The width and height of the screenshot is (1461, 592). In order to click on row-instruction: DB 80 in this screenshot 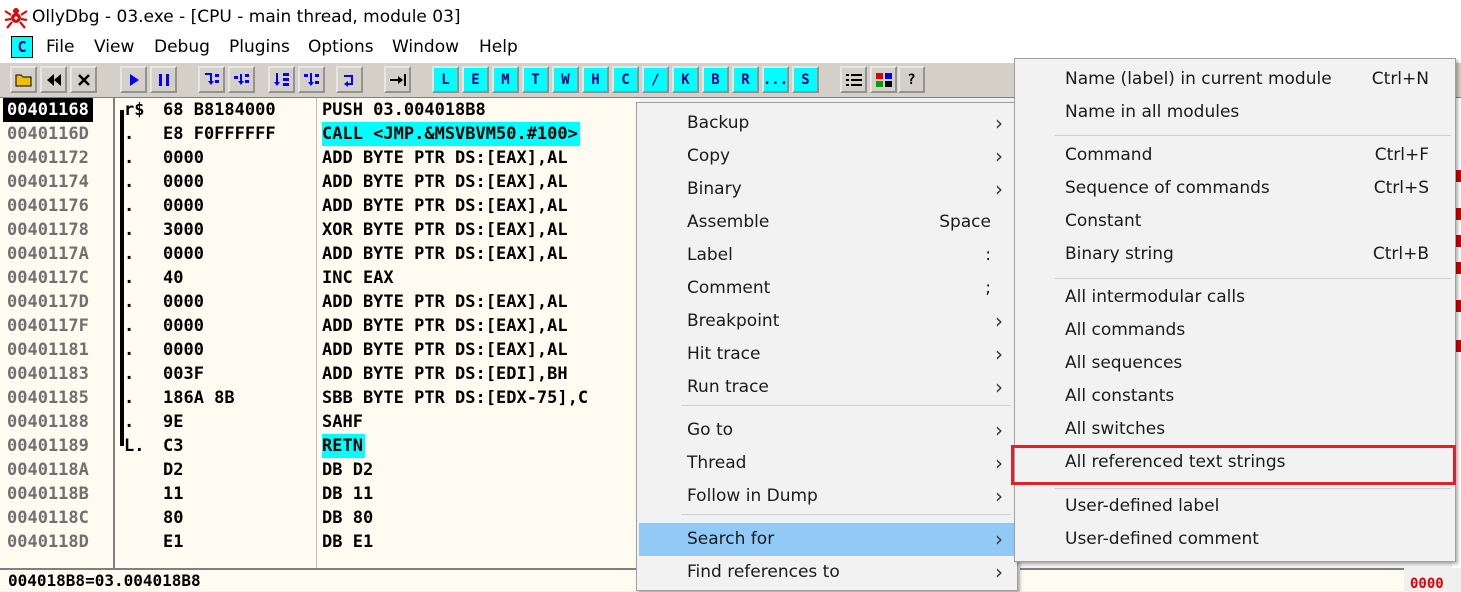, I will do `click(348, 518)`.